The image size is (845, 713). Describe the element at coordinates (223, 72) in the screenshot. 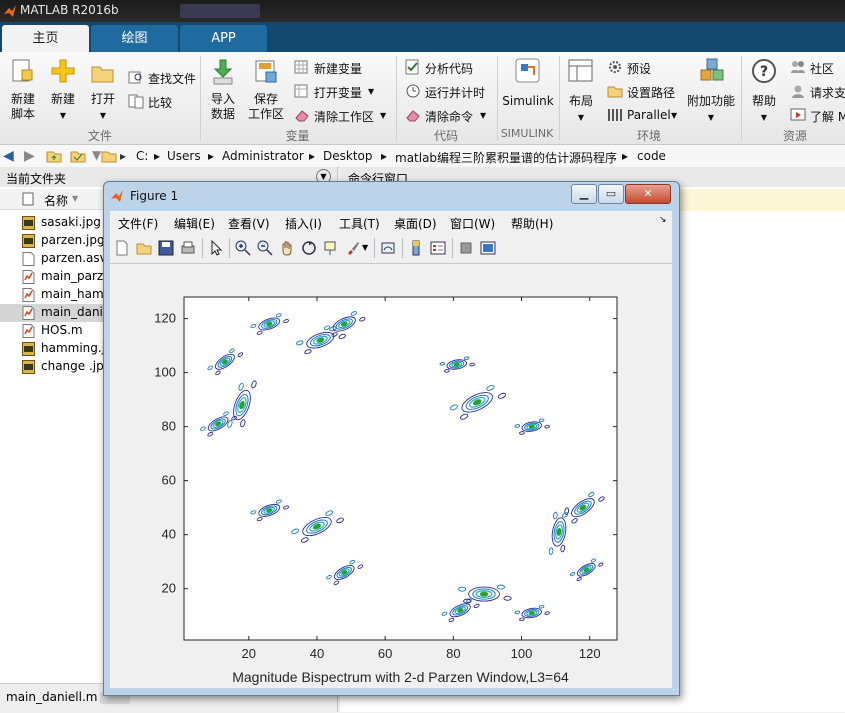

I see `import-data-icon` at that location.